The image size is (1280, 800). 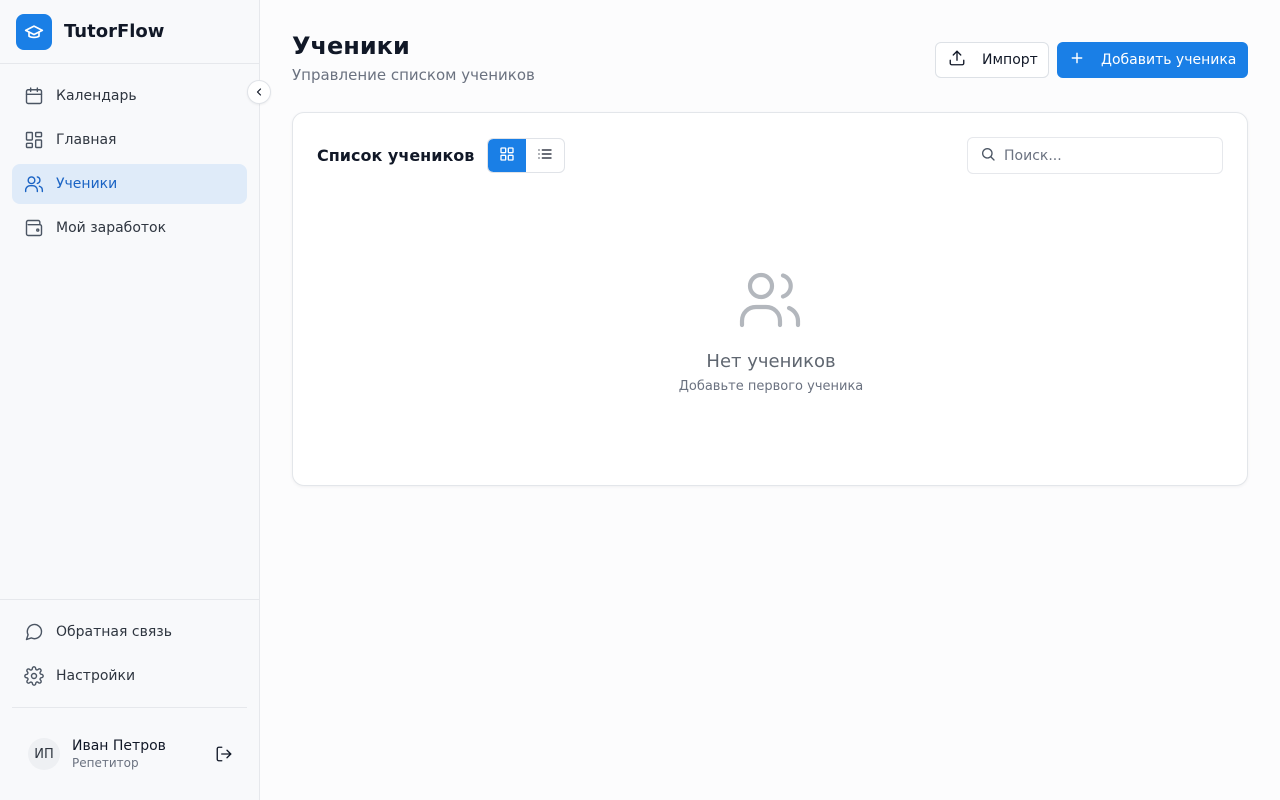 I want to click on sidebar-item-feedback: Обратная связь, so click(x=129, y=632).